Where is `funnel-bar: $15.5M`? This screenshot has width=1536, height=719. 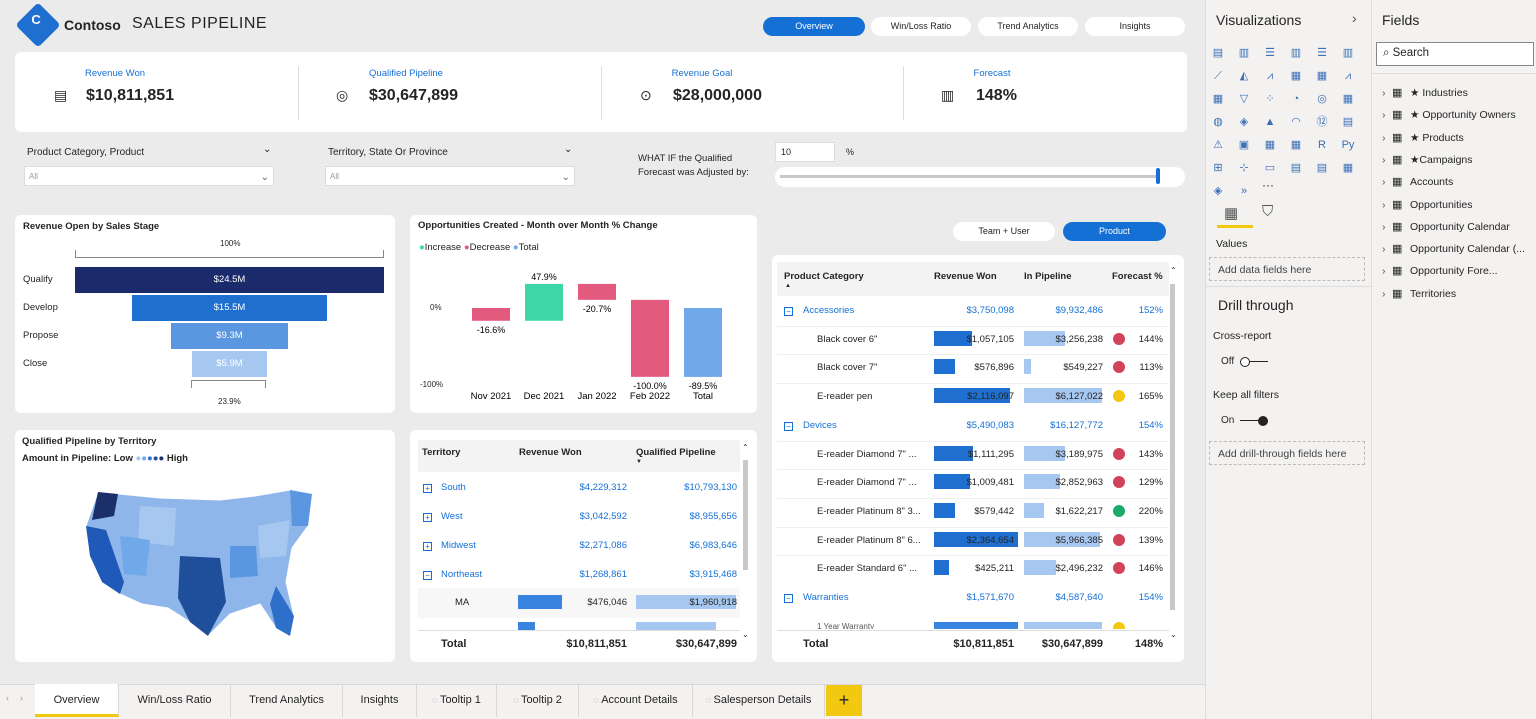 funnel-bar: $15.5M is located at coordinates (229, 308).